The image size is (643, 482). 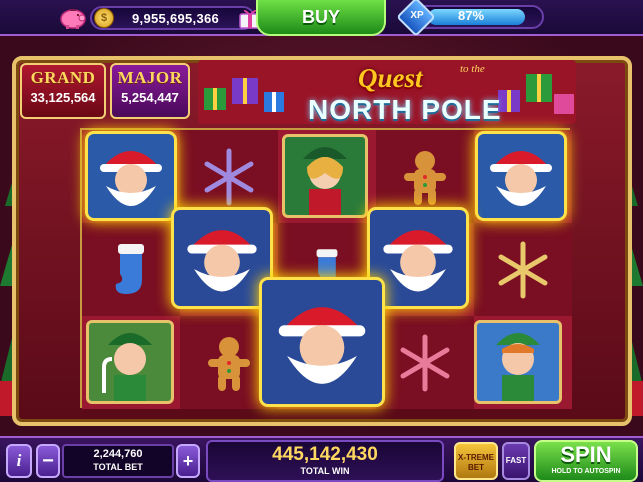 I want to click on total-bet-value: 2,244,760, so click(x=118, y=454).